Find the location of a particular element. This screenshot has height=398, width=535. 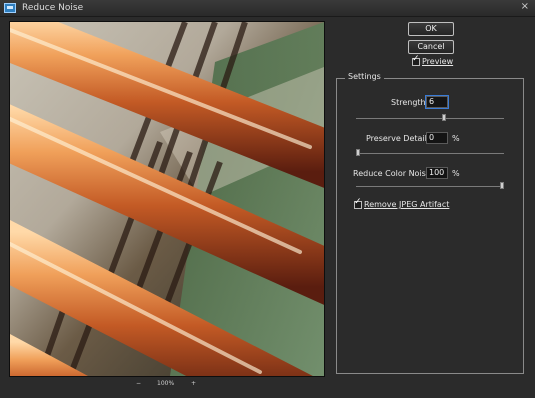

preview-checkbox-label: Preview is located at coordinates (437, 62).